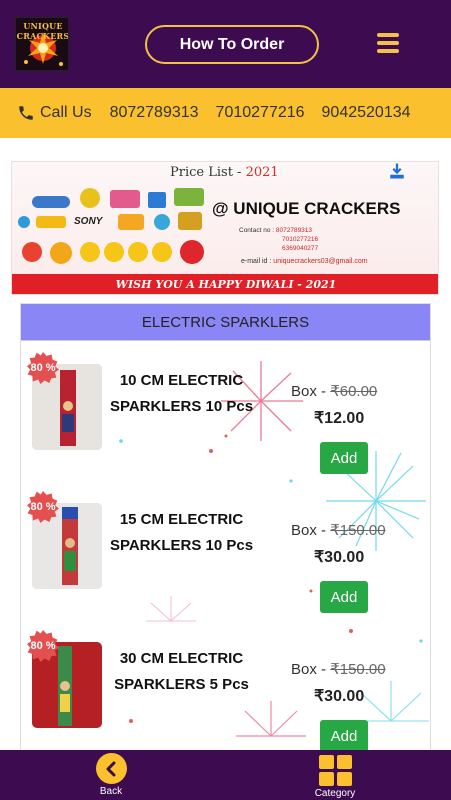 The width and height of the screenshot is (451, 800). Describe the element at coordinates (260, 113) in the screenshot. I see `phone-number-link: 7010277216` at that location.